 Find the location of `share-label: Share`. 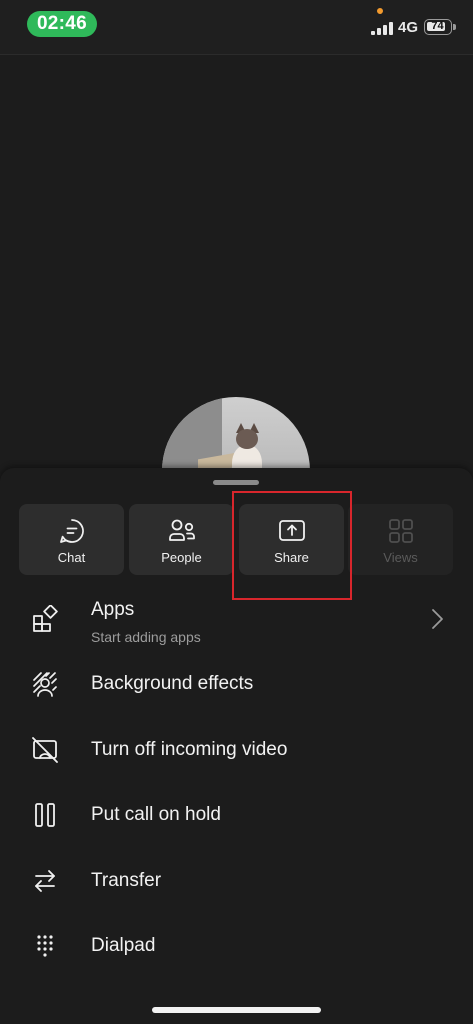

share-label: Share is located at coordinates (291, 557).